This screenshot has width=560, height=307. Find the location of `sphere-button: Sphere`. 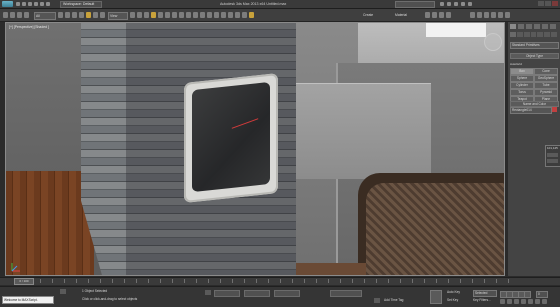

sphere-button: Sphere is located at coordinates (522, 78).